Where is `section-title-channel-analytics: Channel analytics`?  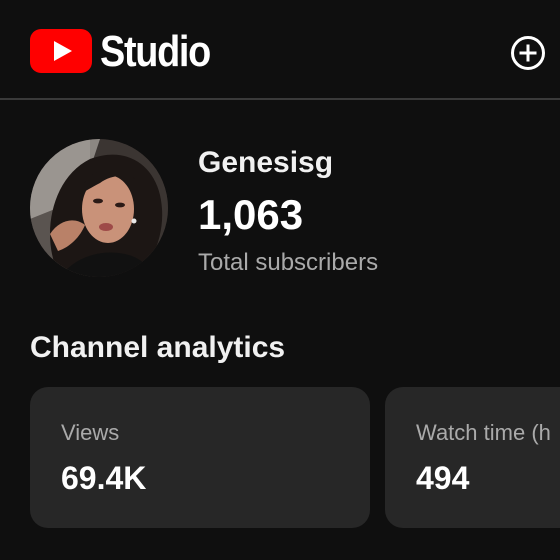
section-title-channel-analytics: Channel analytics is located at coordinates (158, 347).